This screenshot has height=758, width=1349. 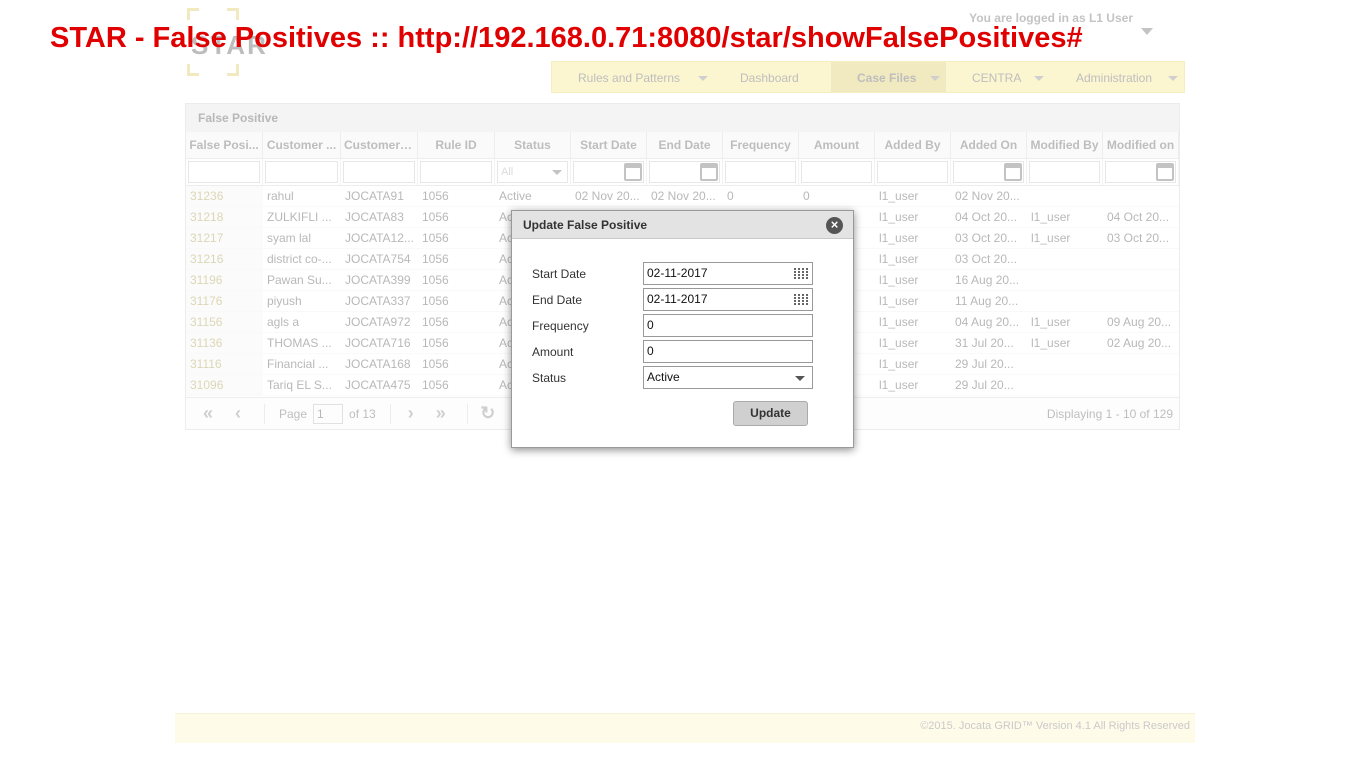 What do you see at coordinates (609, 145) in the screenshot?
I see `col-start-date-header: Start Date` at bounding box center [609, 145].